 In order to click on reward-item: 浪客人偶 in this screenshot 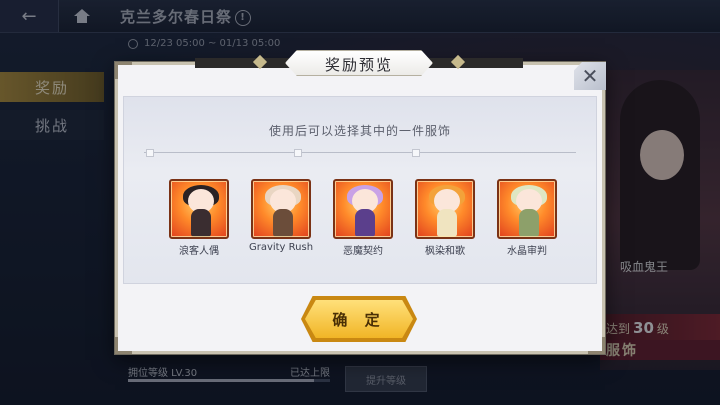, I will do `click(199, 218)`.